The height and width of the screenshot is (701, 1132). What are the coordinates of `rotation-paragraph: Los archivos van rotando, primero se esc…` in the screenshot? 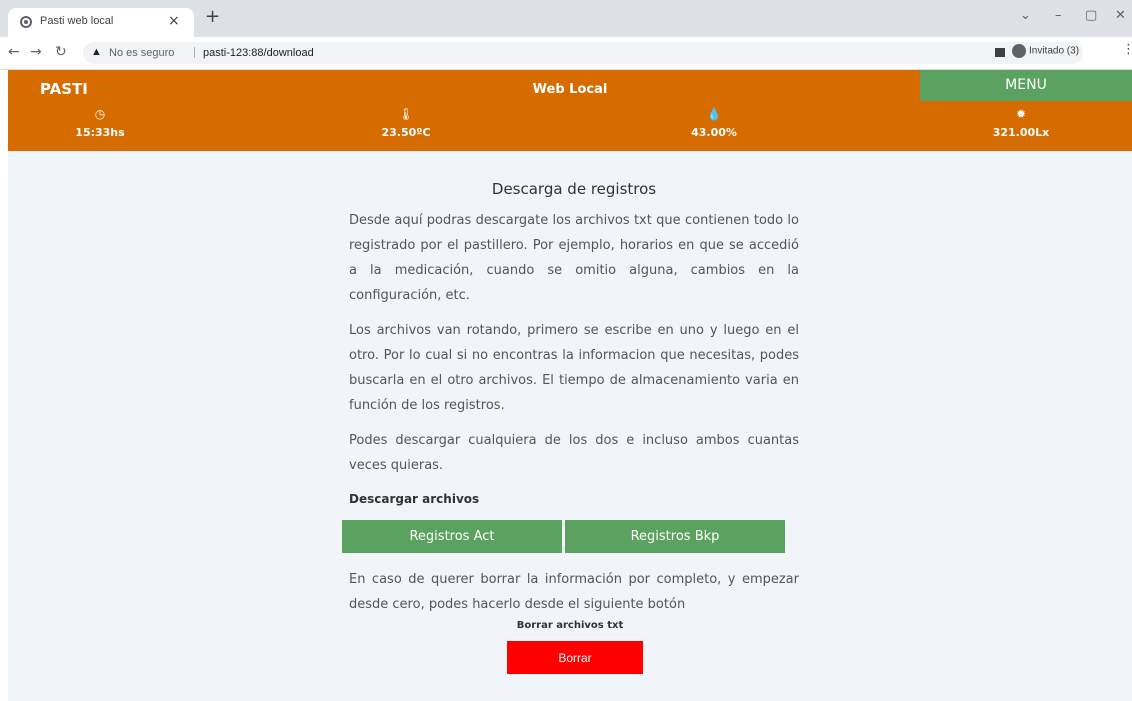 It's located at (574, 368).